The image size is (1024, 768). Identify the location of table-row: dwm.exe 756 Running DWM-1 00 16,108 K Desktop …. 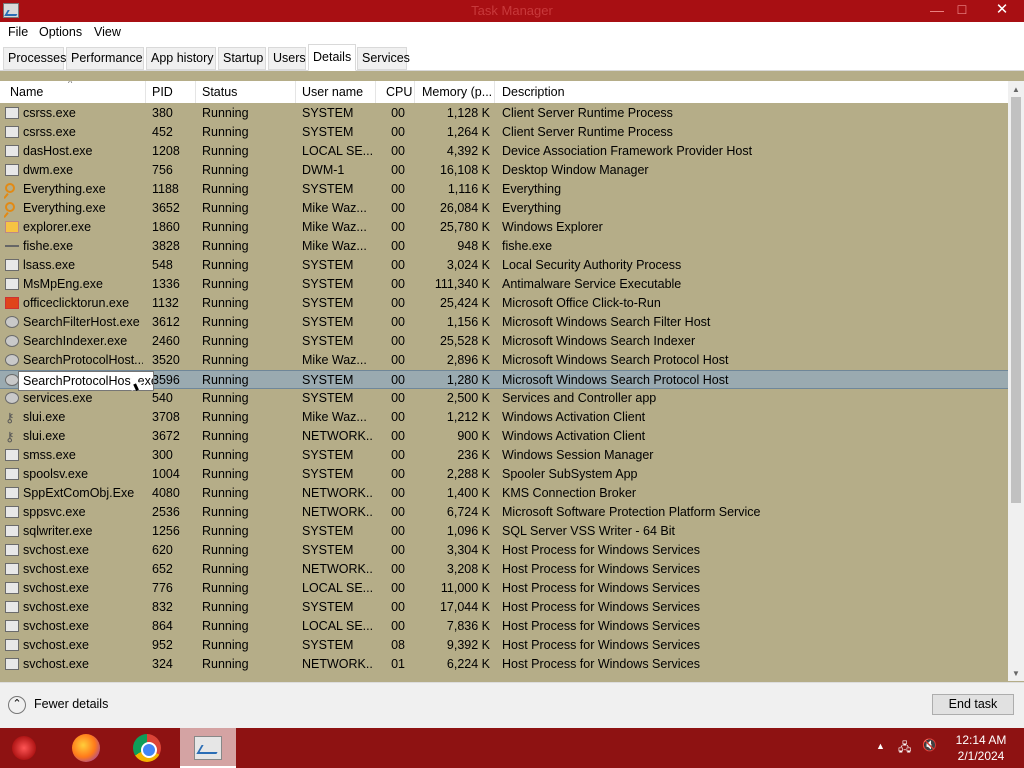
(504, 170).